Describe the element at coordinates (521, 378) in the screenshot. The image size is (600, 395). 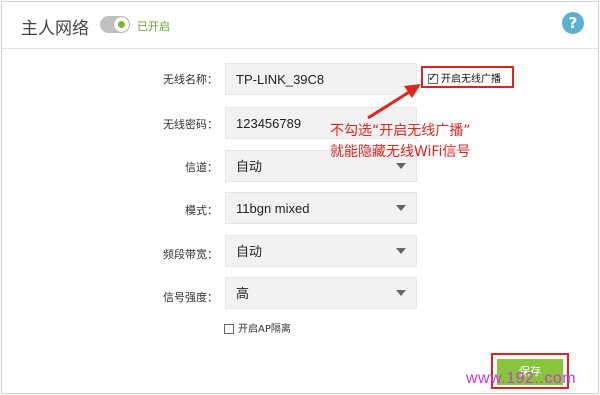
I see `watermark-text: www.192..com` at that location.